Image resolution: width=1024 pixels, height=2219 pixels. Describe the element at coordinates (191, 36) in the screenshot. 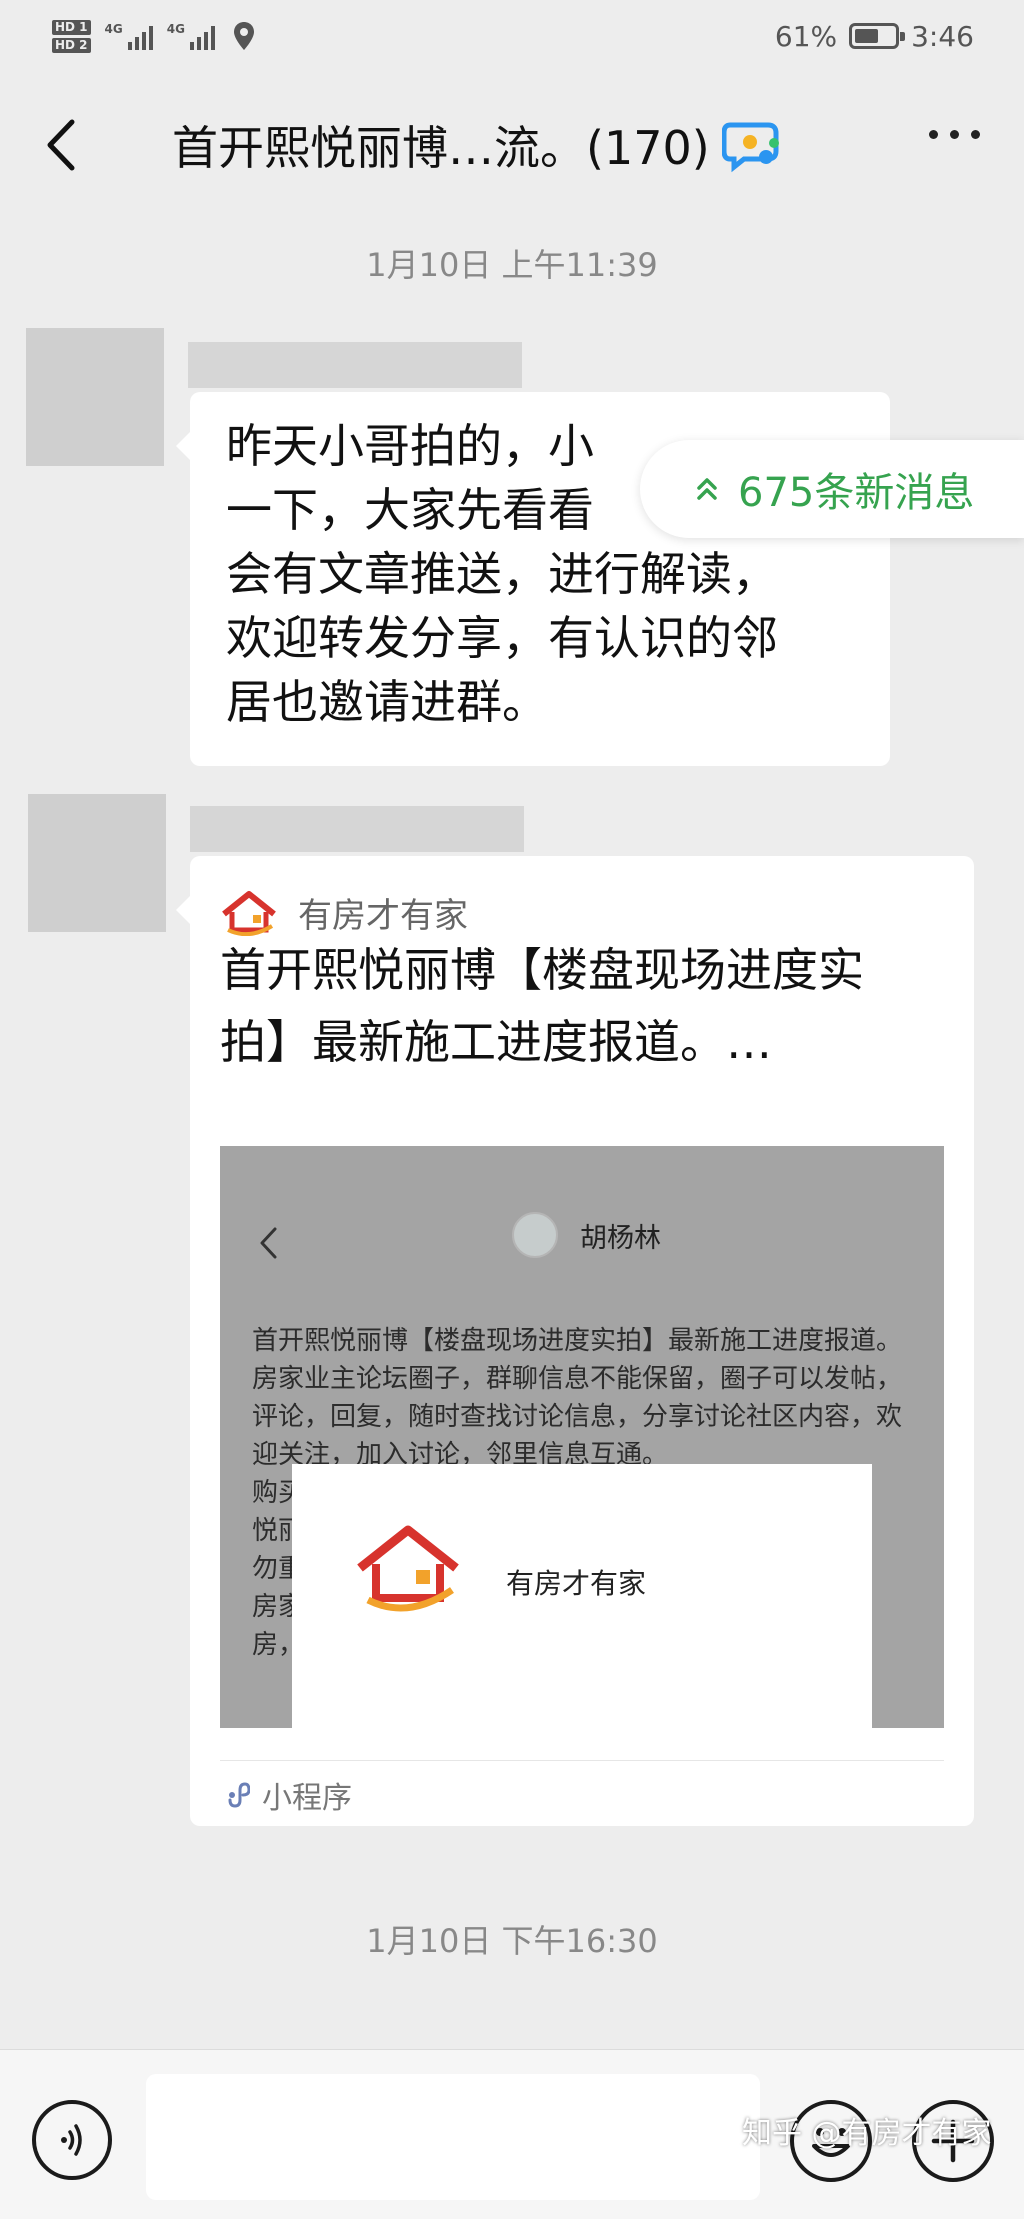

I see `signal-2-icon: 4G` at that location.